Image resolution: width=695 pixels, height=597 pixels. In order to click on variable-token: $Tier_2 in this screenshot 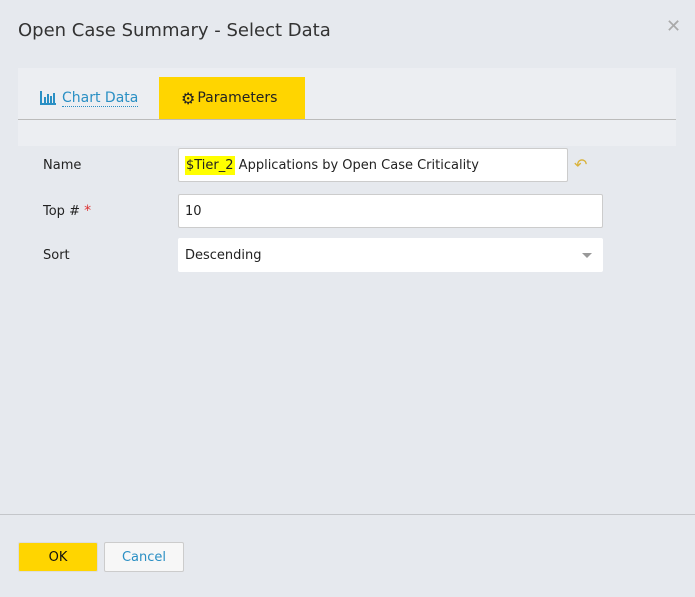, I will do `click(210, 165)`.